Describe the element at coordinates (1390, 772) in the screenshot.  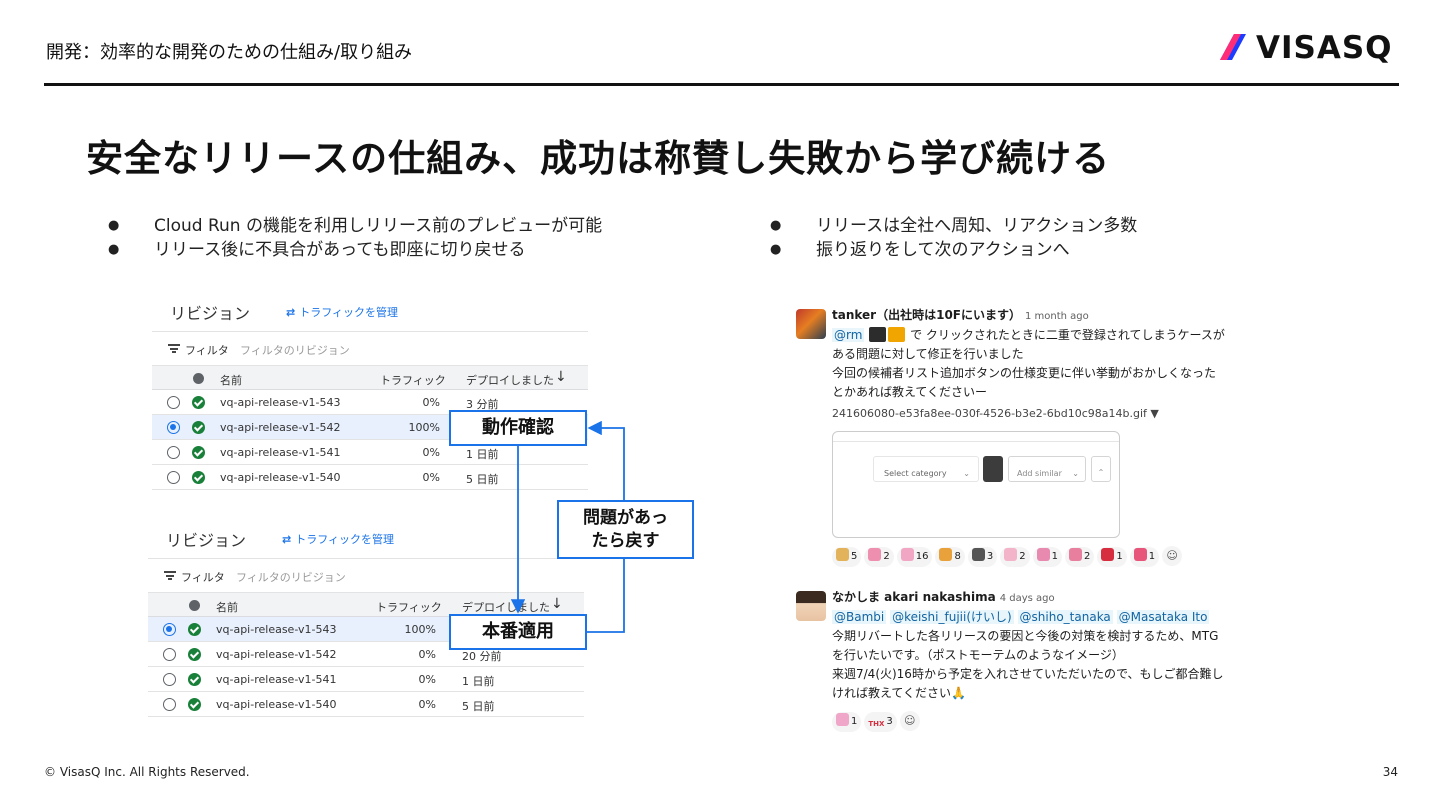
I see `page-number: 34` at that location.